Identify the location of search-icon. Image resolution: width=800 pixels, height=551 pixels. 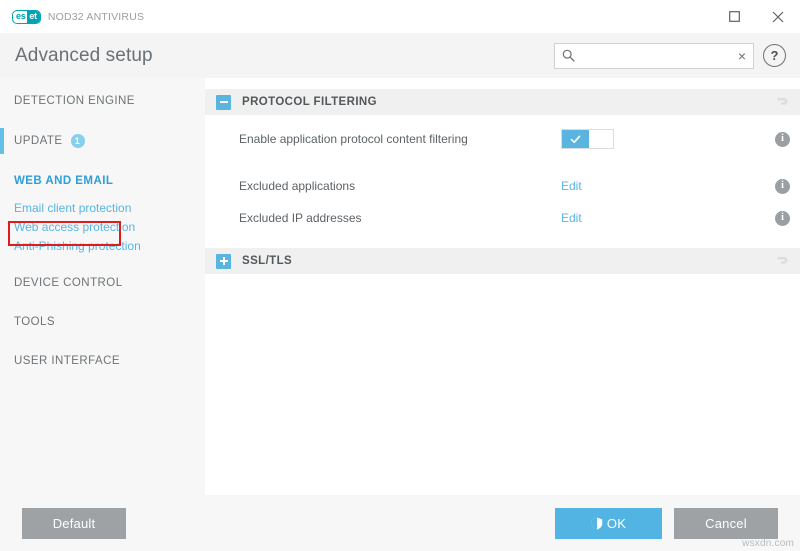
(568, 55).